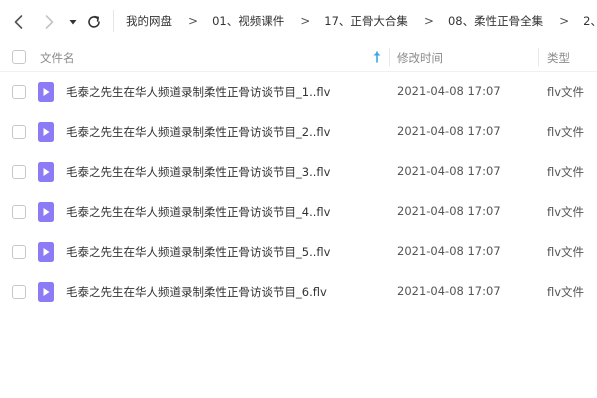 Image resolution: width=597 pixels, height=398 pixels. I want to click on caret-down-icon, so click(73, 22).